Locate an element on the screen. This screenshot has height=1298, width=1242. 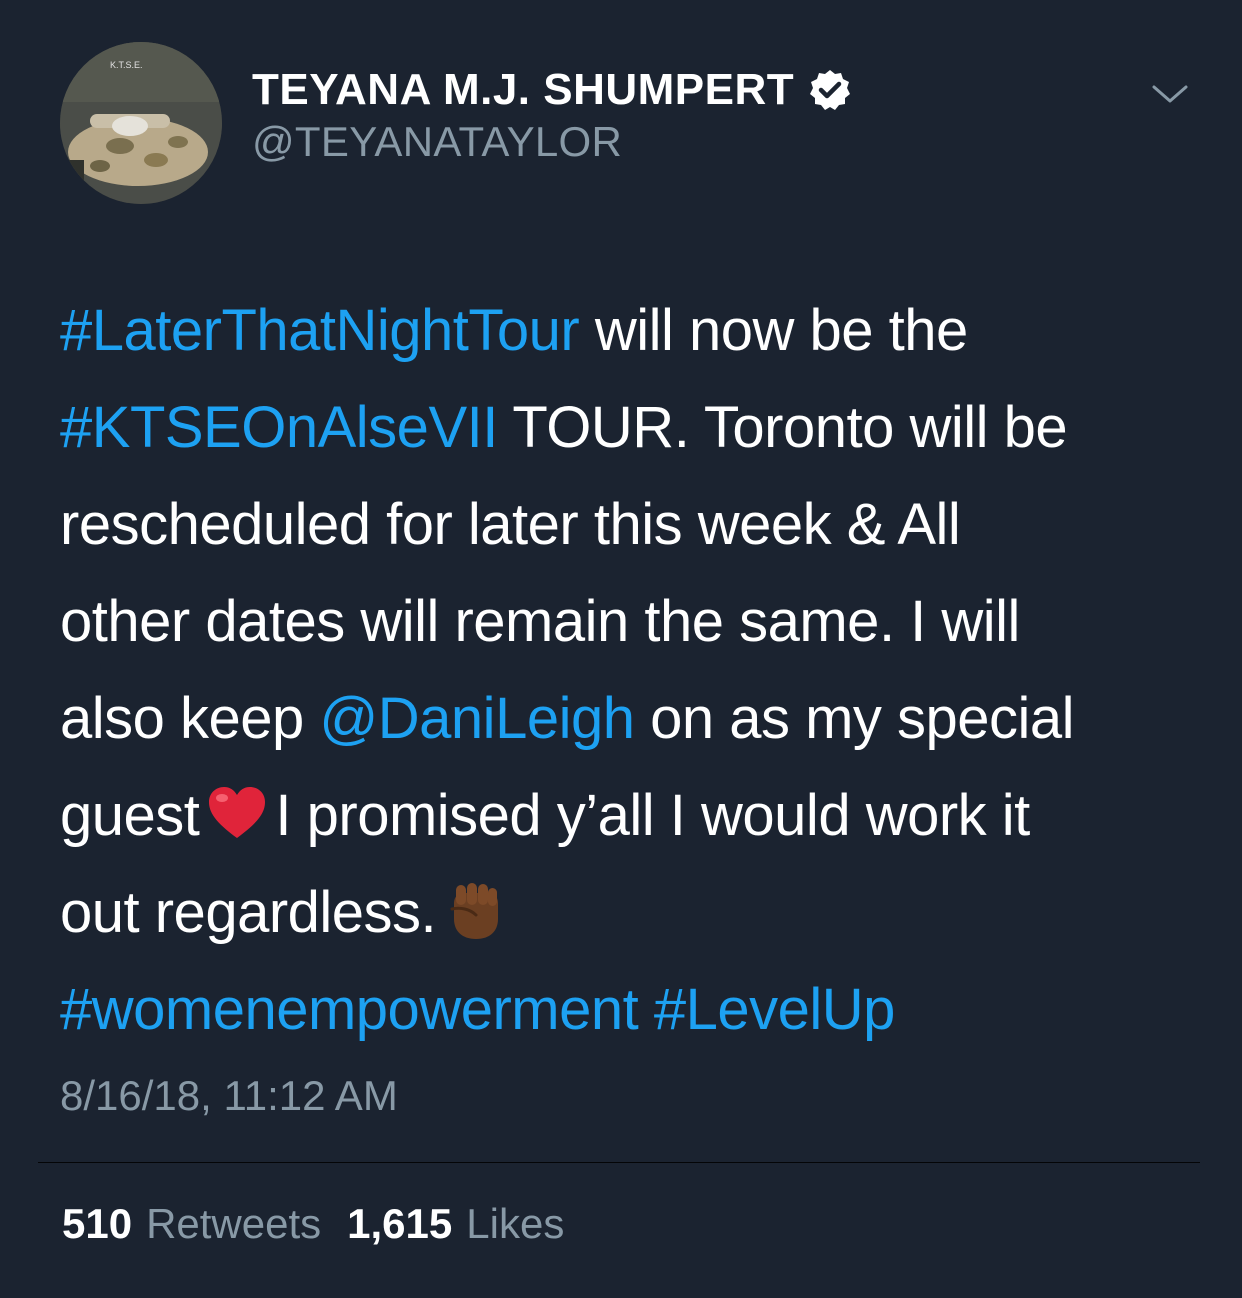
tweet-stats: 510 Retweets 1,615 Likes is located at coordinates (326, 1224).